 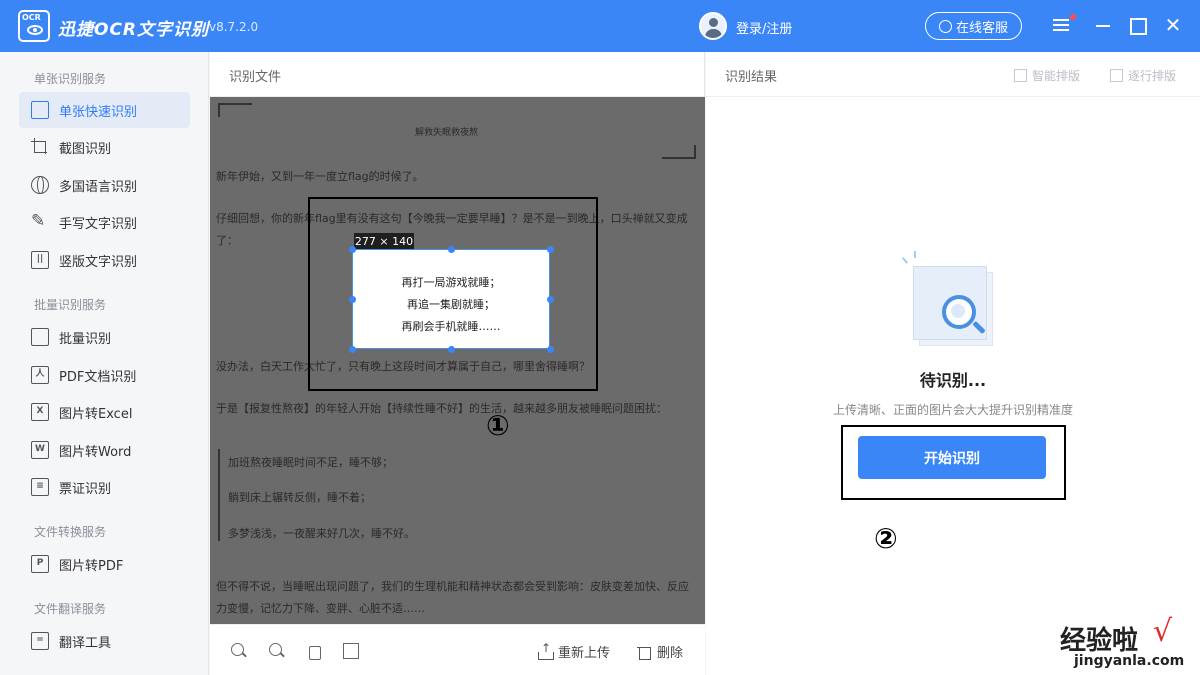 What do you see at coordinates (277, 651) in the screenshot?
I see `zoom-out-icon` at bounding box center [277, 651].